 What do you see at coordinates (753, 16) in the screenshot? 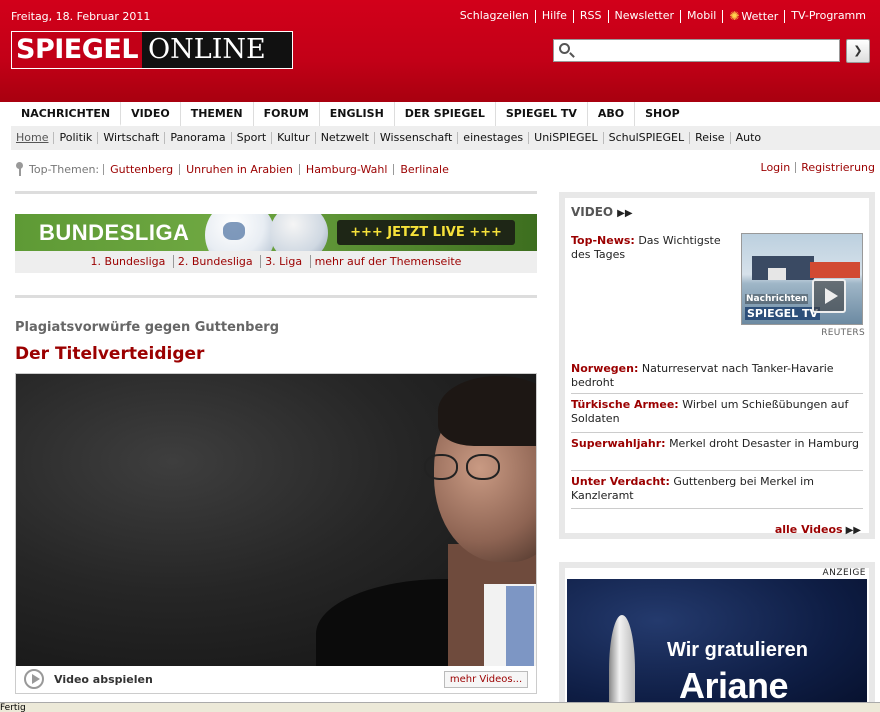
I see `link-wetter: ✺ Wetter` at bounding box center [753, 16].